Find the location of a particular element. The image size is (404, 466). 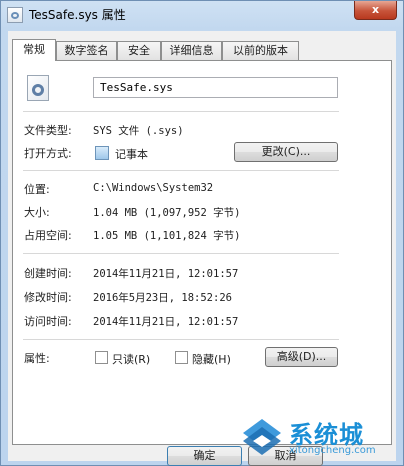

file-type-label: 文件类型: is located at coordinates (48, 130).